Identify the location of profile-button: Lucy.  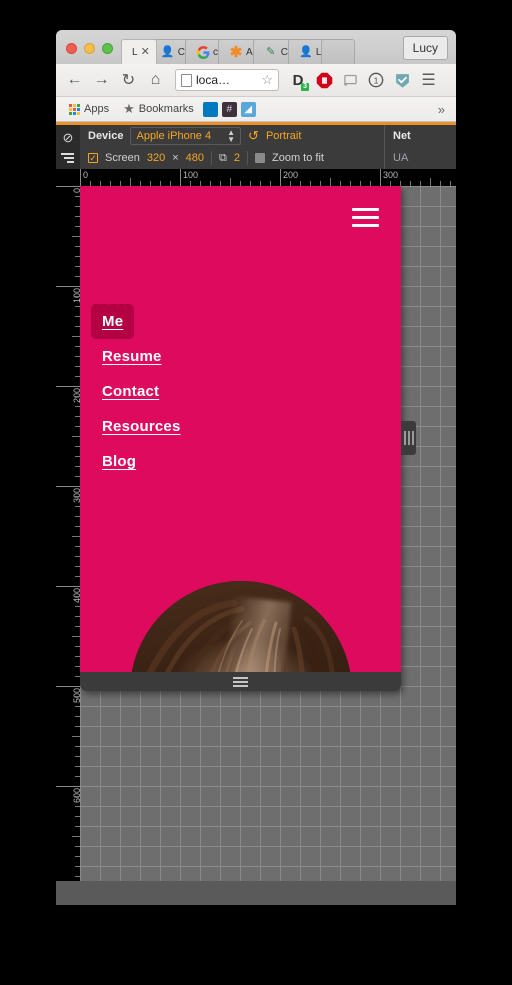
(425, 48).